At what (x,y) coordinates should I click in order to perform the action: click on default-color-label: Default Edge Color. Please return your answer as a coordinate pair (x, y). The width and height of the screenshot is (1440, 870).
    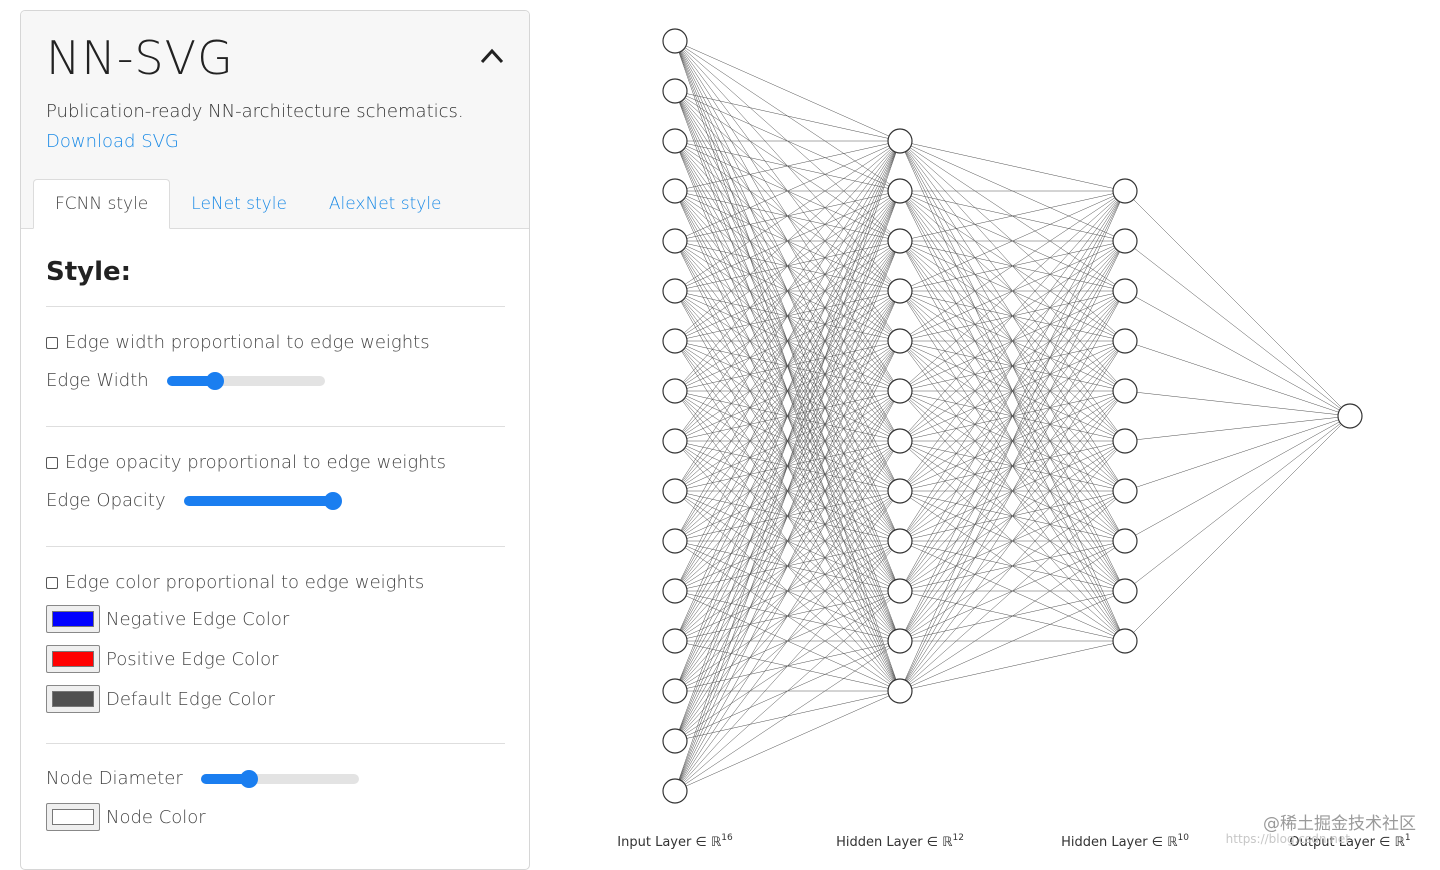
    Looking at the image, I should click on (190, 699).